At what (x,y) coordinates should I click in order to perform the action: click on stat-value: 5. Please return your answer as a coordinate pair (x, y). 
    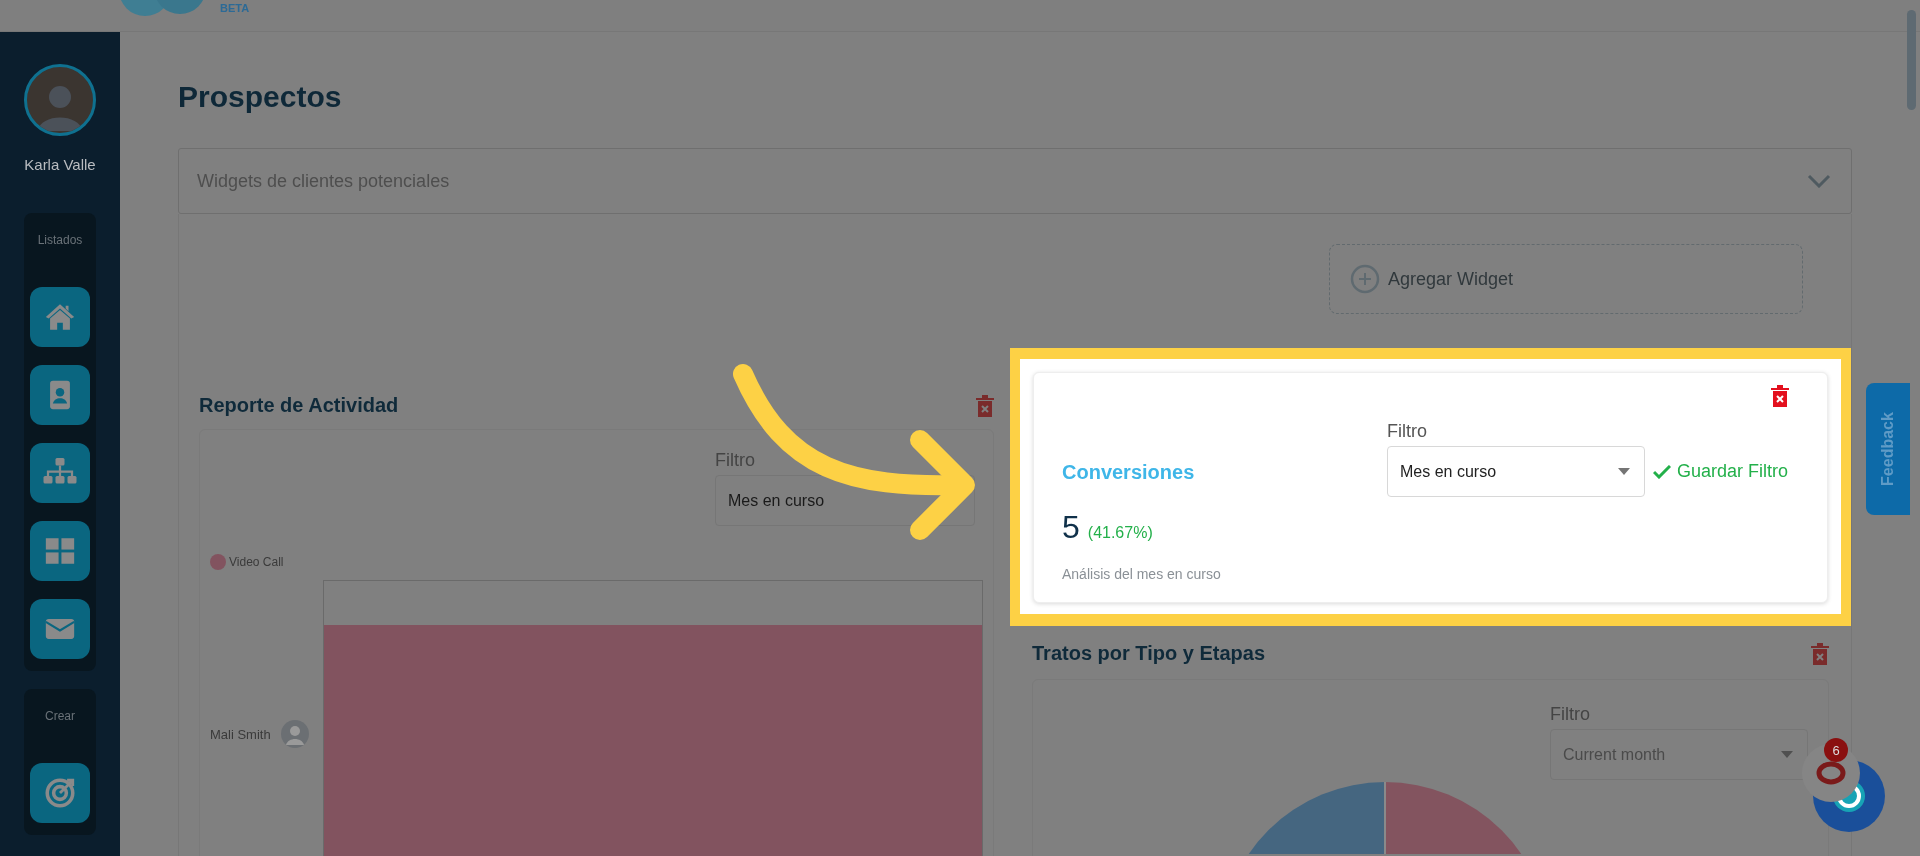
    Looking at the image, I should click on (1071, 527).